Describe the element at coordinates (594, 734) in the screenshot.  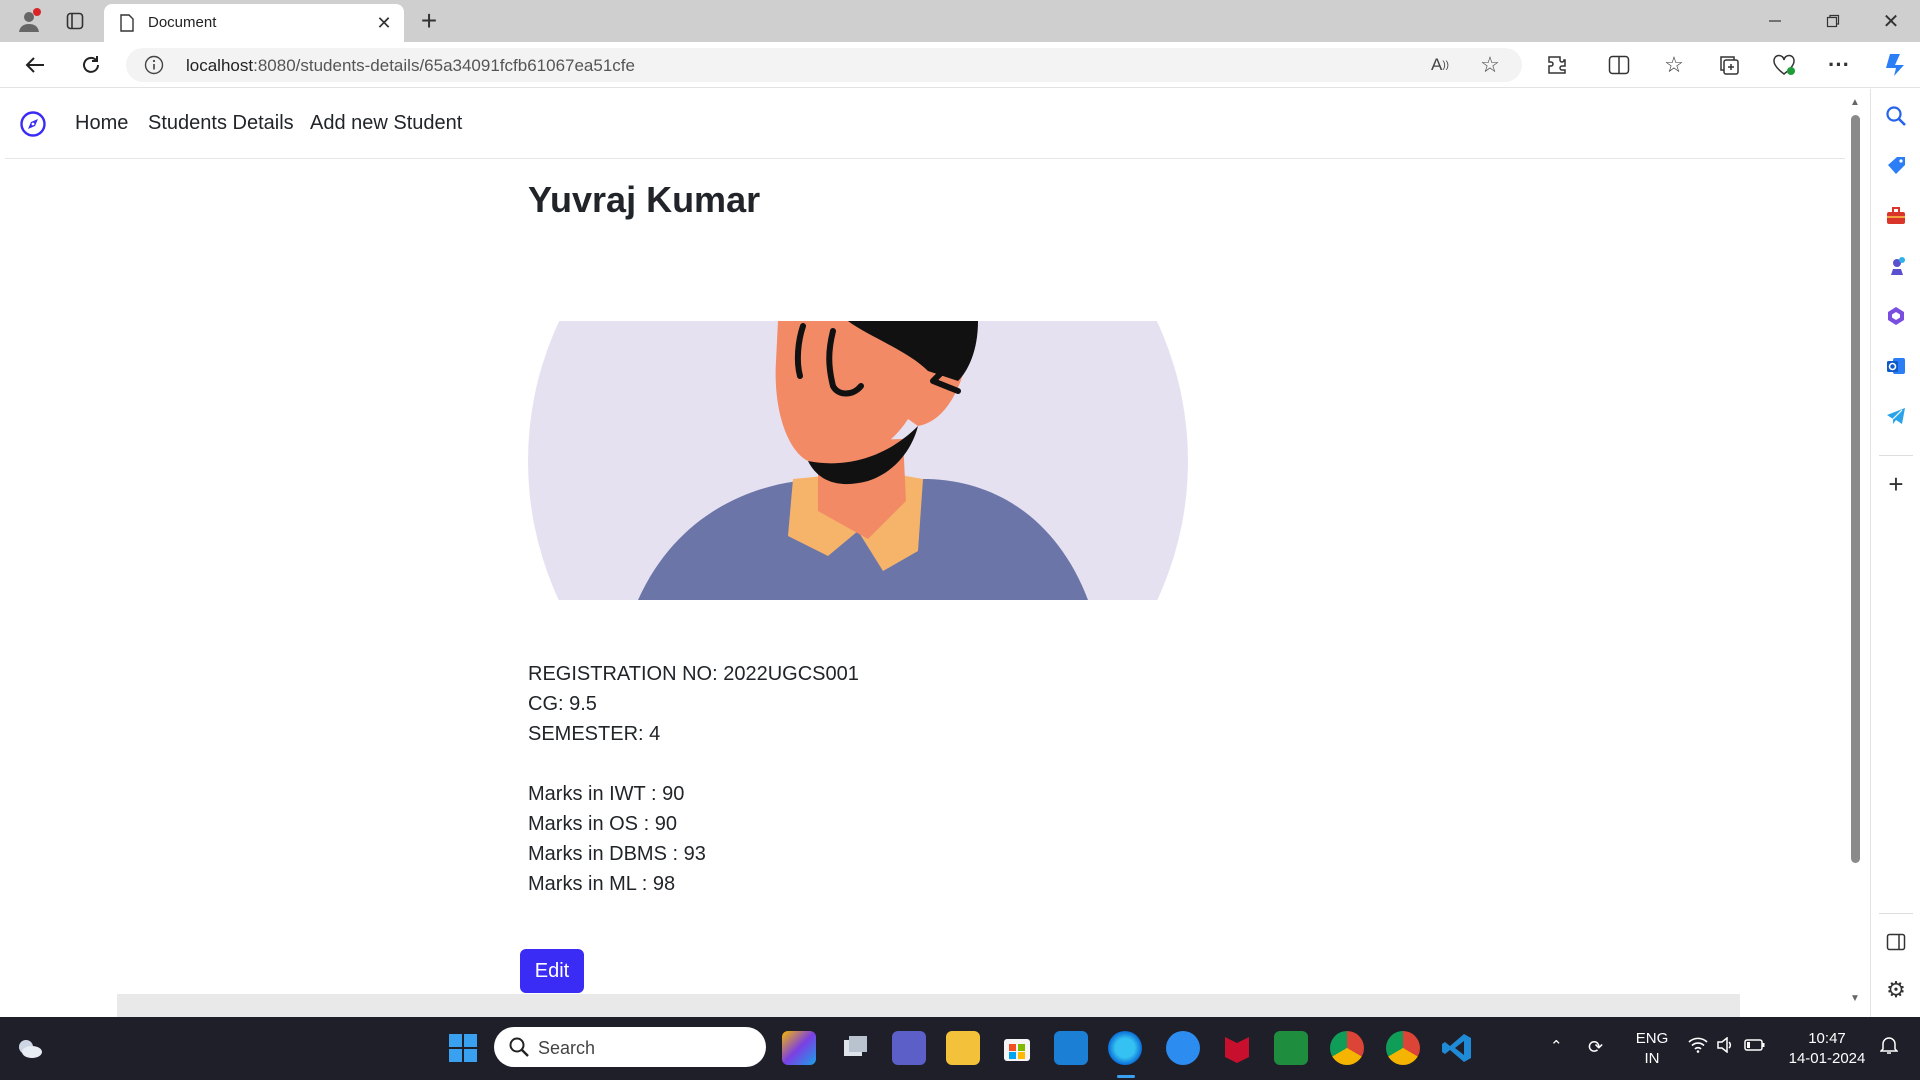
I see `semester-value: SEMESTER: 4` at that location.